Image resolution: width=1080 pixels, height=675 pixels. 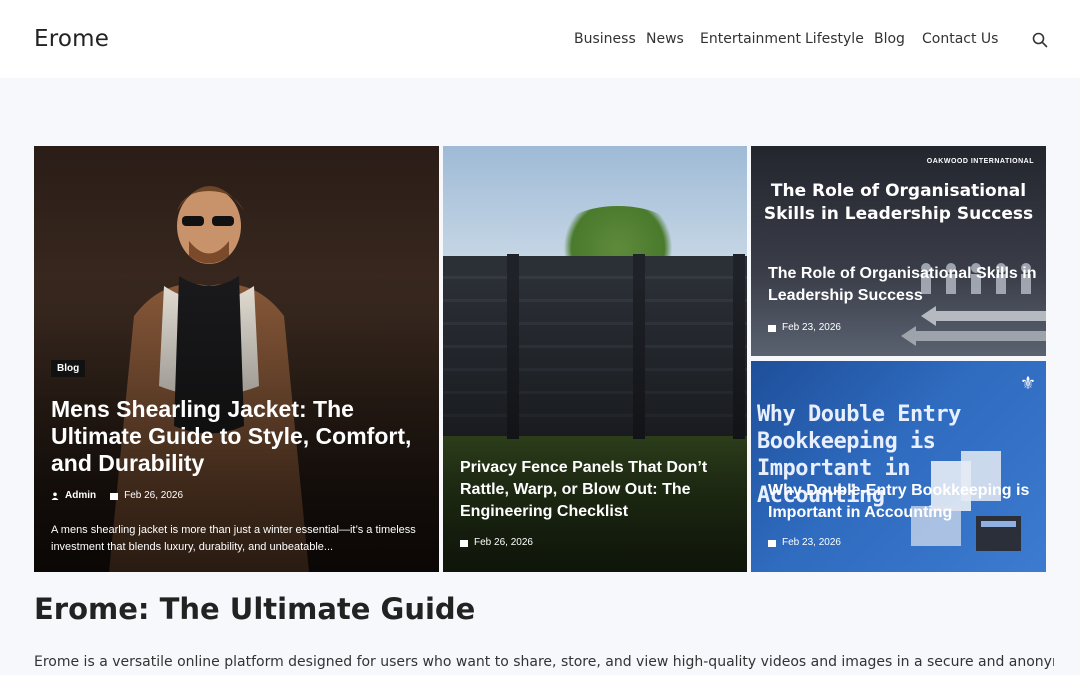 I want to click on shield-logo-icon: ⚜, so click(x=1027, y=383).